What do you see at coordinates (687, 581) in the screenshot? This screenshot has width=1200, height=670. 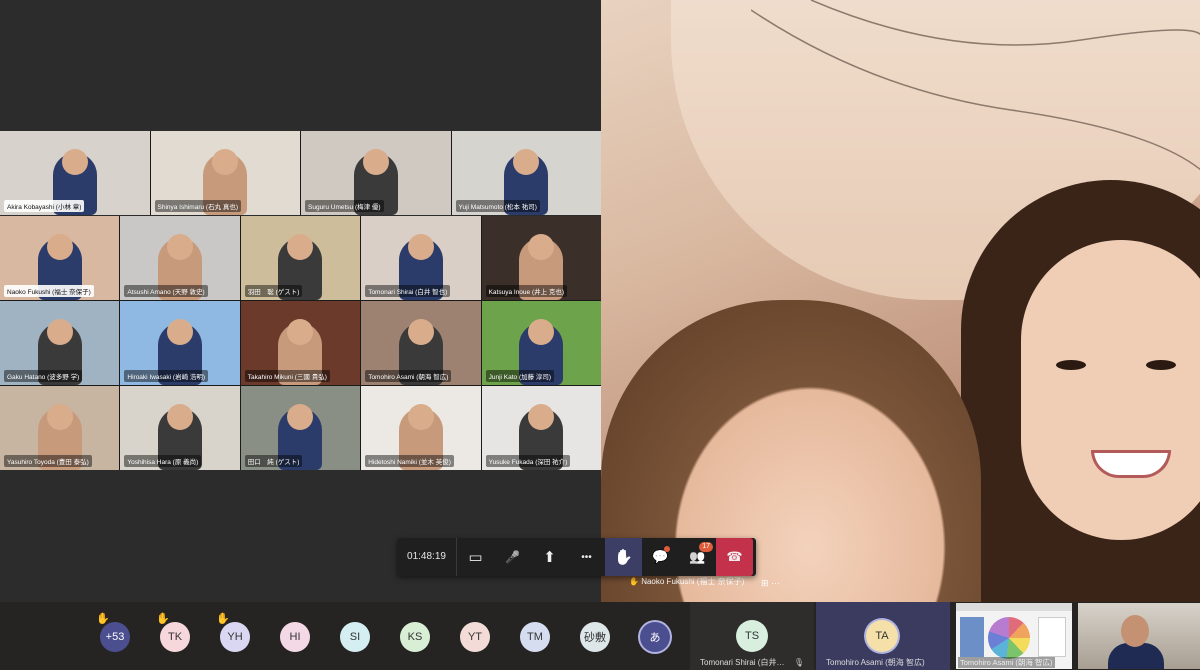 I see `spotlight-name: ✋ Naoko Fukushi (福士 奈保子)` at bounding box center [687, 581].